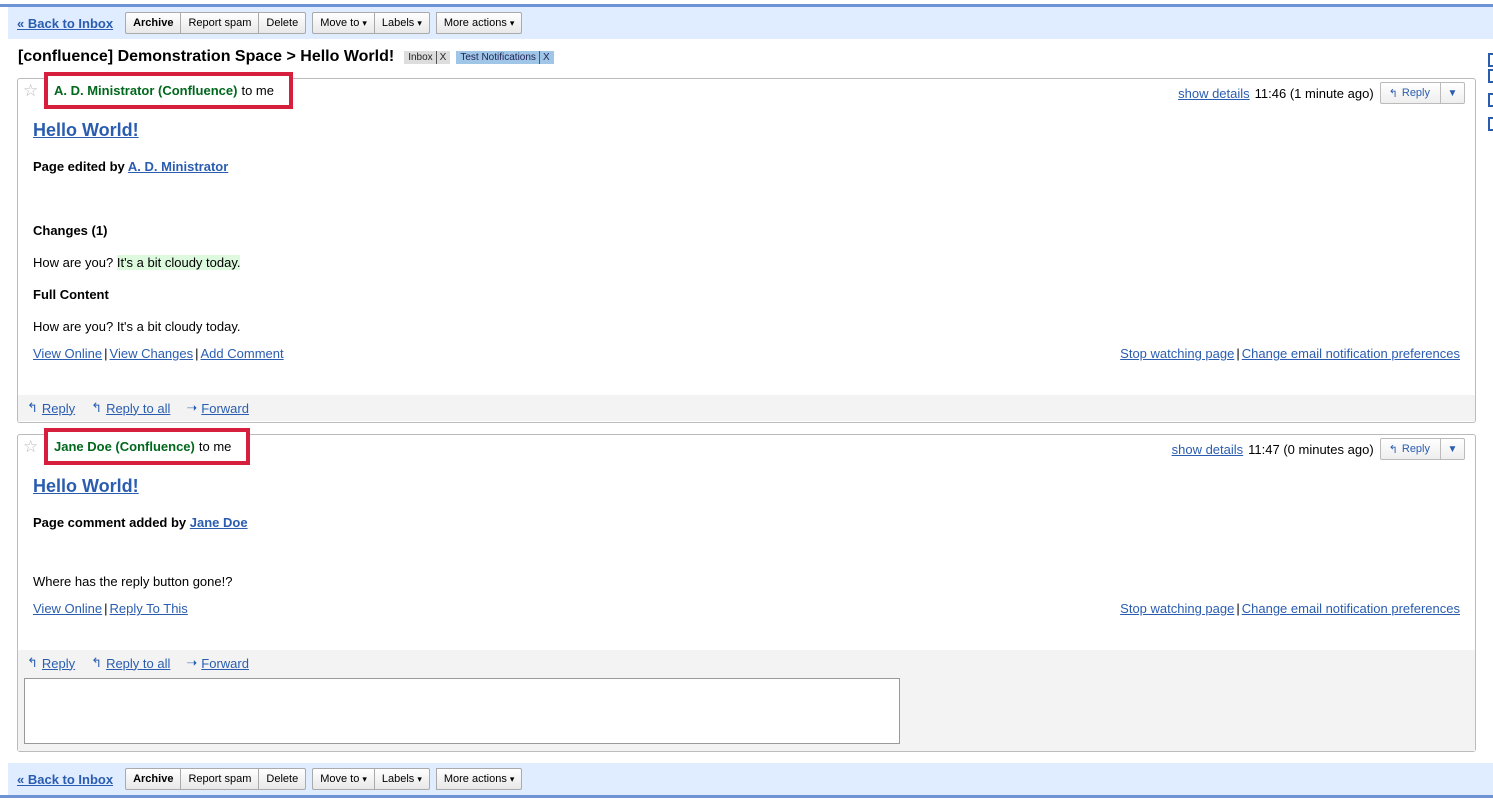 The height and width of the screenshot is (803, 1493). Describe the element at coordinates (420, 57) in the screenshot. I see `label-name: Inbox` at that location.